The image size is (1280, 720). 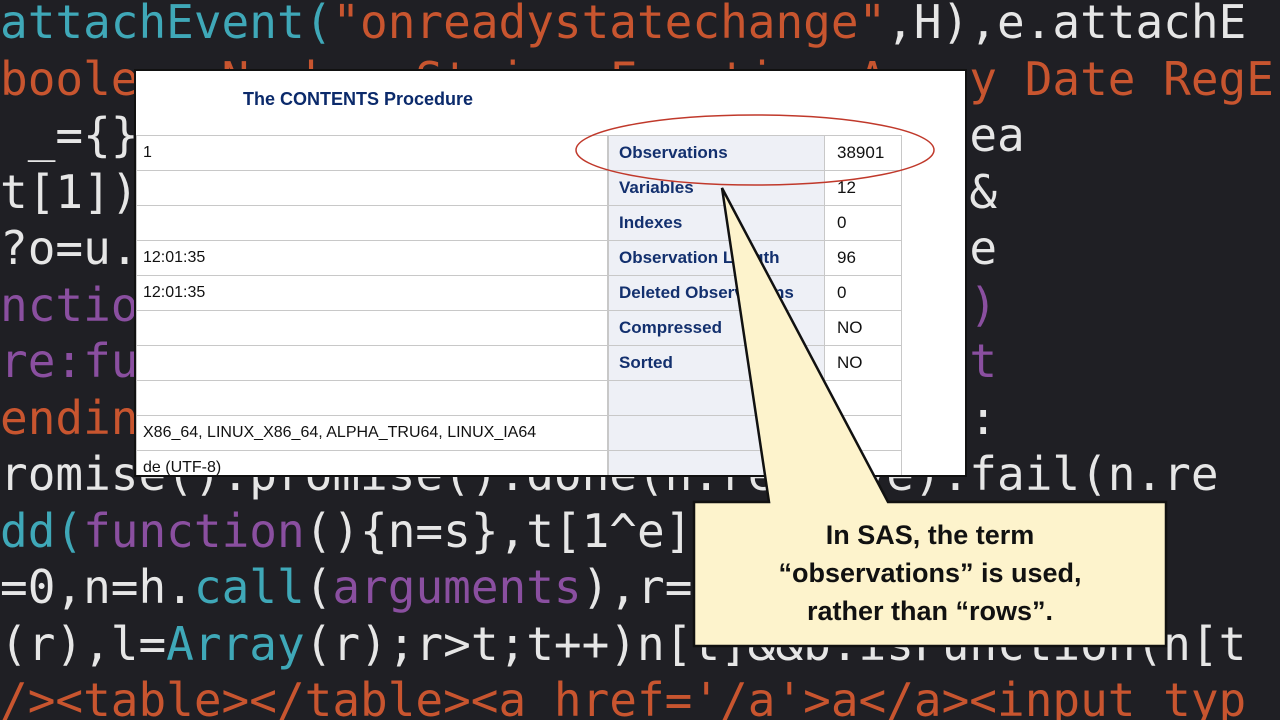 What do you see at coordinates (930, 611) in the screenshot?
I see `callout-line-3: rather than “rows”.` at bounding box center [930, 611].